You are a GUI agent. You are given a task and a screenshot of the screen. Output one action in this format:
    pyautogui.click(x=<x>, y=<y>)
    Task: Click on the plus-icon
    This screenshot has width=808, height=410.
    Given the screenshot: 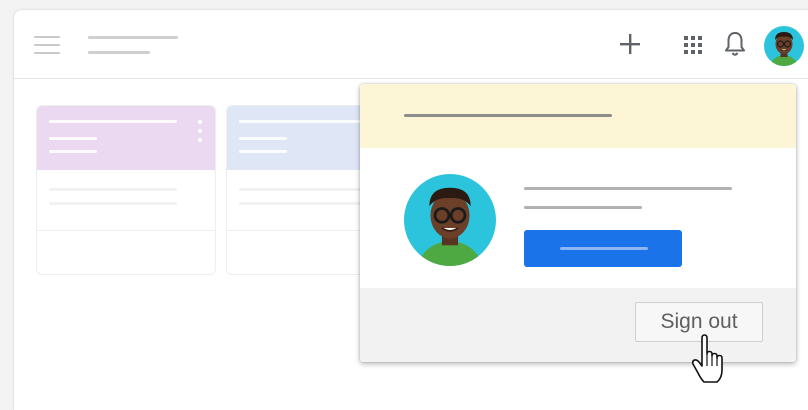 What is the action you would take?
    pyautogui.click(x=630, y=44)
    